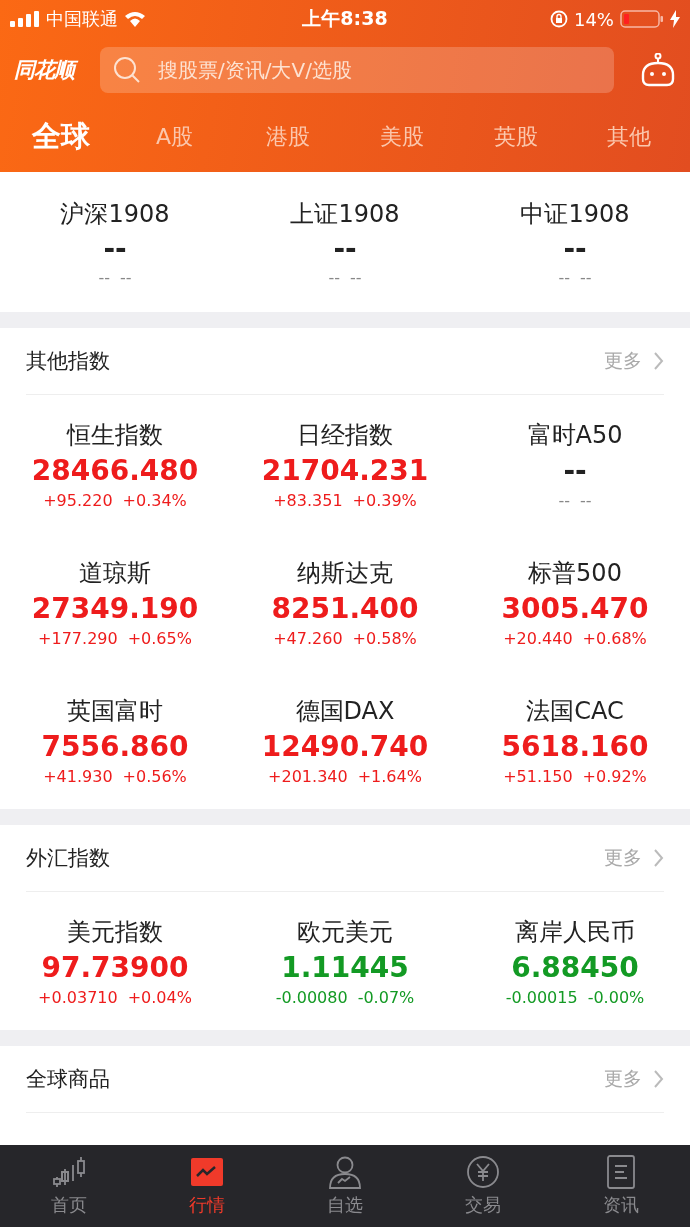  What do you see at coordinates (68, 1079) in the screenshot?
I see `section-title: 全球商品` at bounding box center [68, 1079].